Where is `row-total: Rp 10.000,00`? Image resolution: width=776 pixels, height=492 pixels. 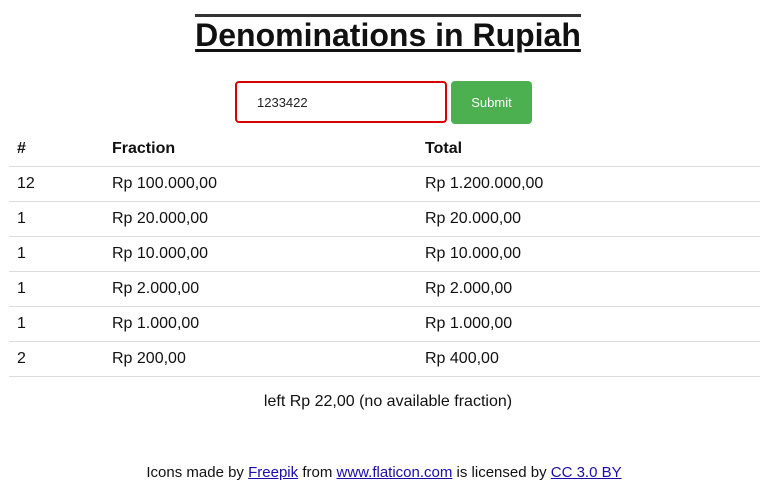
row-total: Rp 10.000,00 is located at coordinates (588, 254).